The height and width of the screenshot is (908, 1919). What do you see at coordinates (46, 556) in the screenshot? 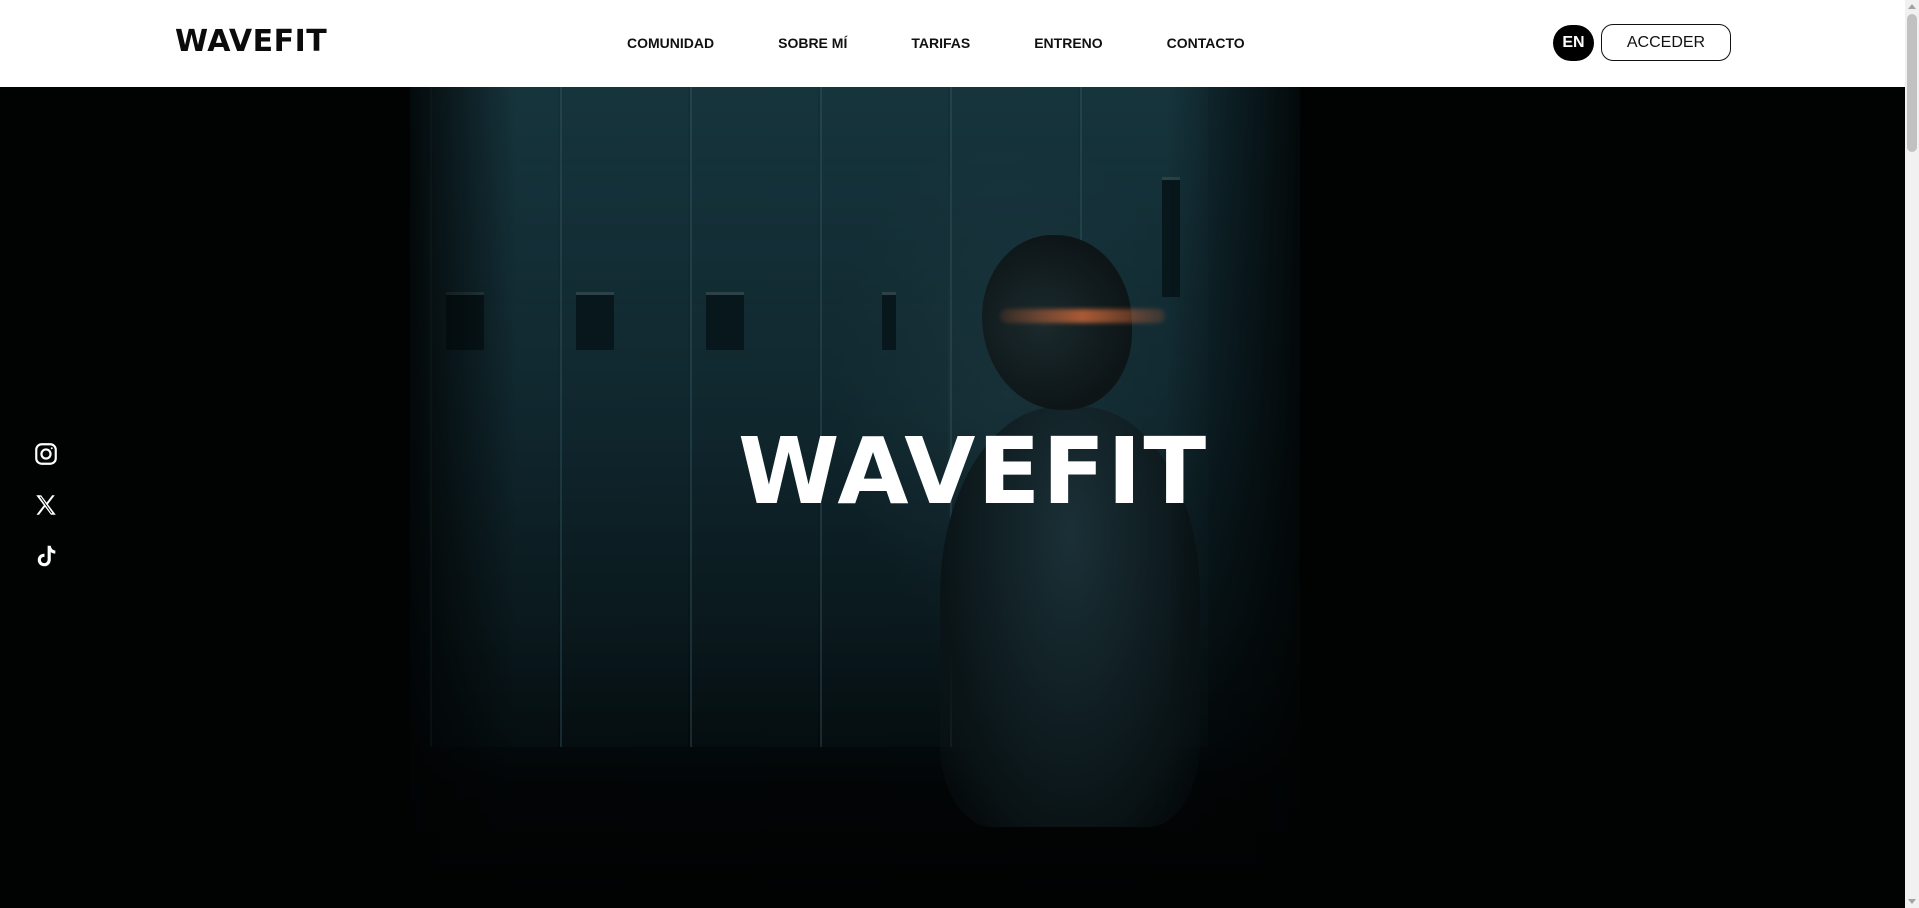
I see `tiktok-icon` at bounding box center [46, 556].